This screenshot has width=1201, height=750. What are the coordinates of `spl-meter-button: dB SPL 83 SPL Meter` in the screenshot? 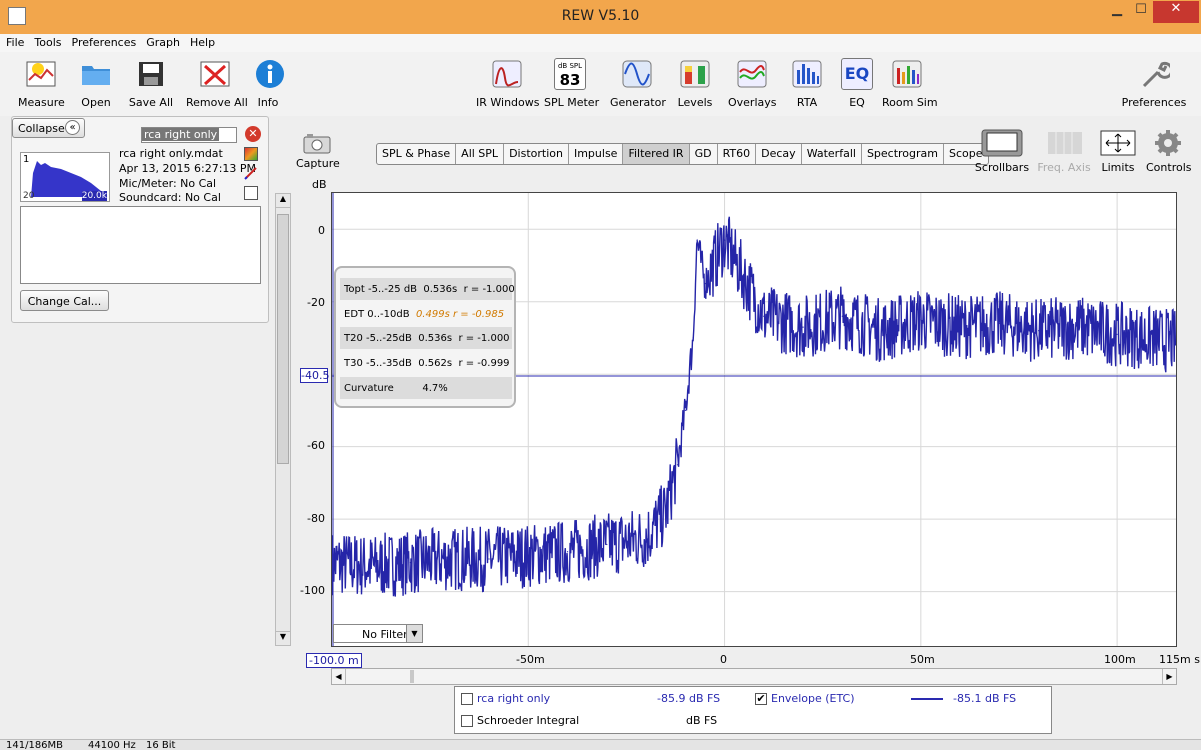 It's located at (571, 83).